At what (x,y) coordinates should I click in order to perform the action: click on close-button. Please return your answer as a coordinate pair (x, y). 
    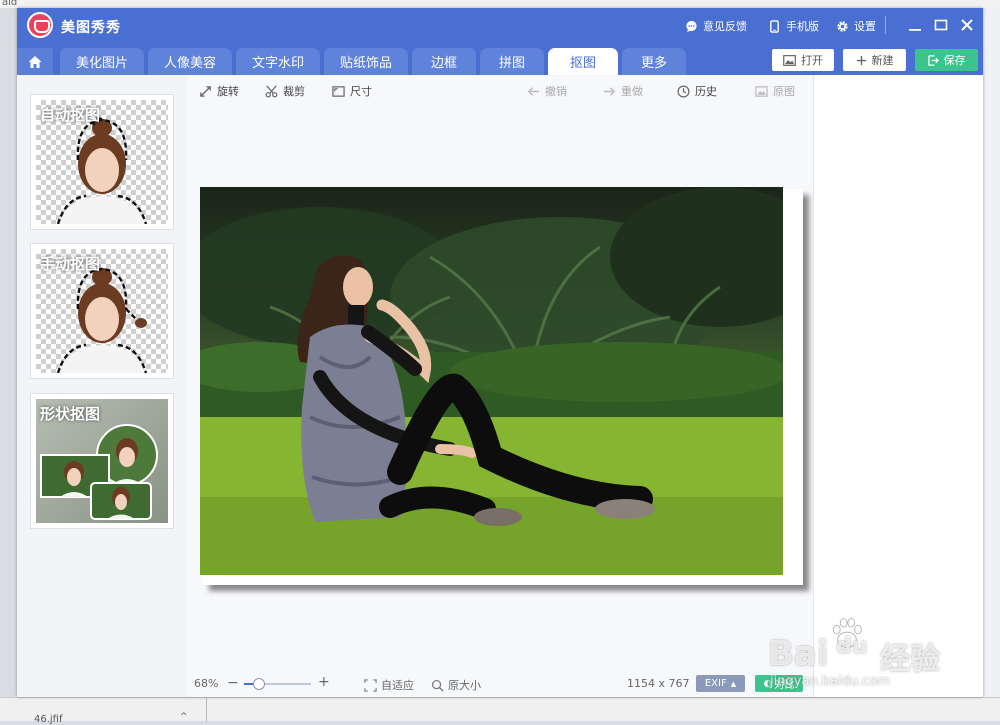
    Looking at the image, I should click on (967, 25).